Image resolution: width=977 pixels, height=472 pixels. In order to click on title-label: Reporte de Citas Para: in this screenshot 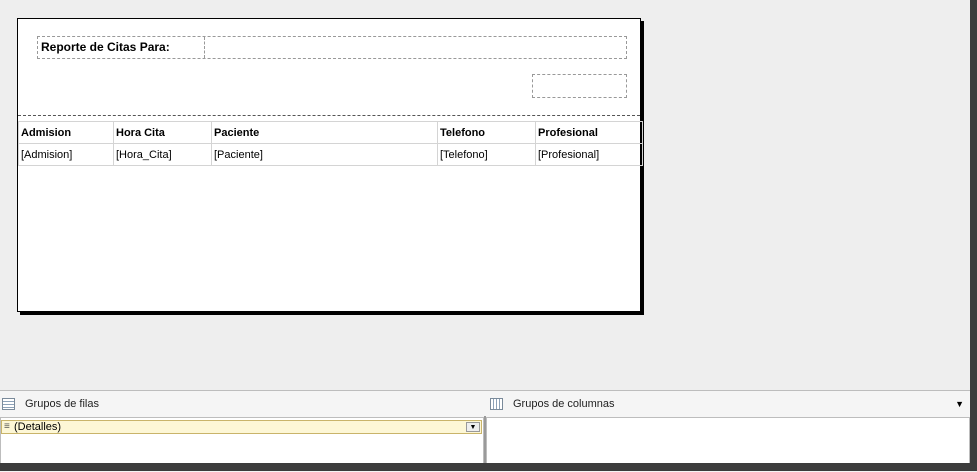, I will do `click(121, 47)`.